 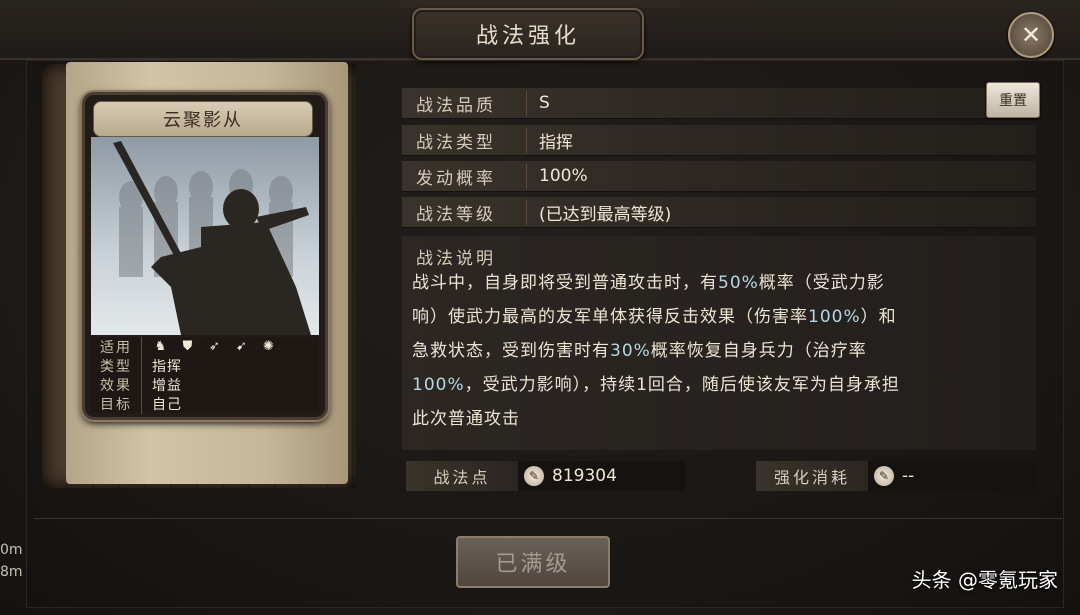 I want to click on info-row-applicable: 适用 ♞ ⛊ ➶ ➹ ✺, so click(x=205, y=346).